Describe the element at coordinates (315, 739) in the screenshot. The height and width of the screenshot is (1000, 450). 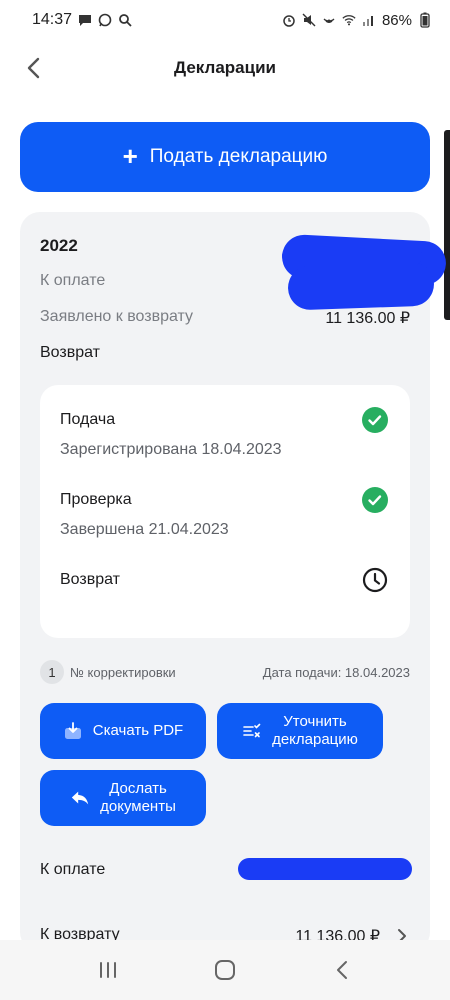
I see `clarify-label-line2: декларацию` at that location.